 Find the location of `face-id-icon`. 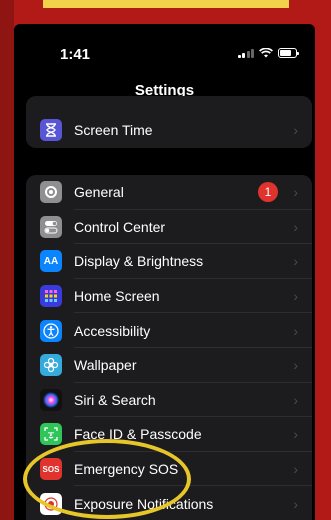

face-id-icon is located at coordinates (51, 434).